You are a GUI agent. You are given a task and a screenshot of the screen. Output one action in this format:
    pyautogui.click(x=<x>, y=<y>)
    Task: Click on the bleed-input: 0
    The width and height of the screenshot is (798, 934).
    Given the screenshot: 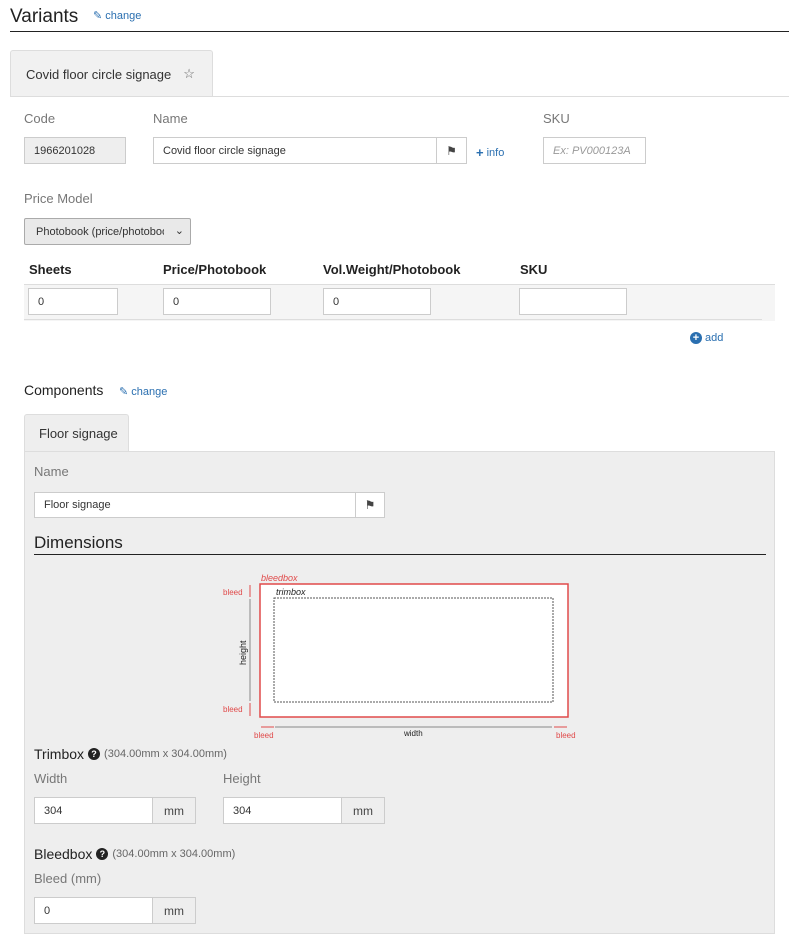 What is the action you would take?
    pyautogui.click(x=93, y=910)
    